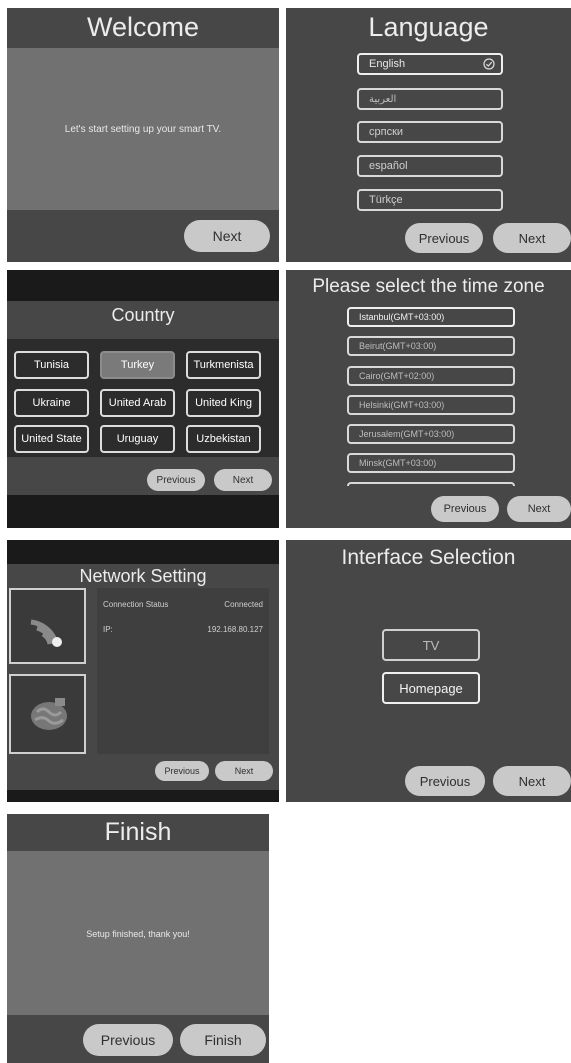 This screenshot has width=571, height=1063. Describe the element at coordinates (387, 64) in the screenshot. I see `language-option-label: English` at that location.